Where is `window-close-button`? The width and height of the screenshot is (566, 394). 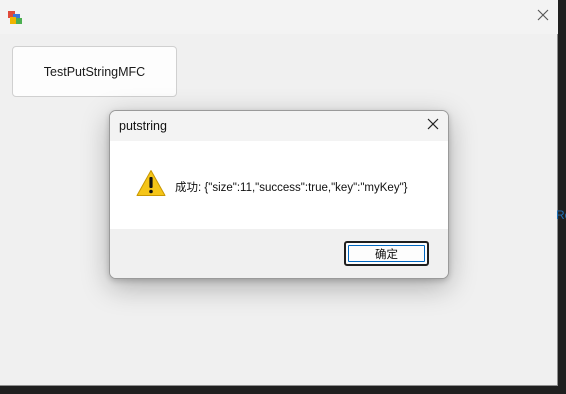
window-close-button is located at coordinates (543, 17).